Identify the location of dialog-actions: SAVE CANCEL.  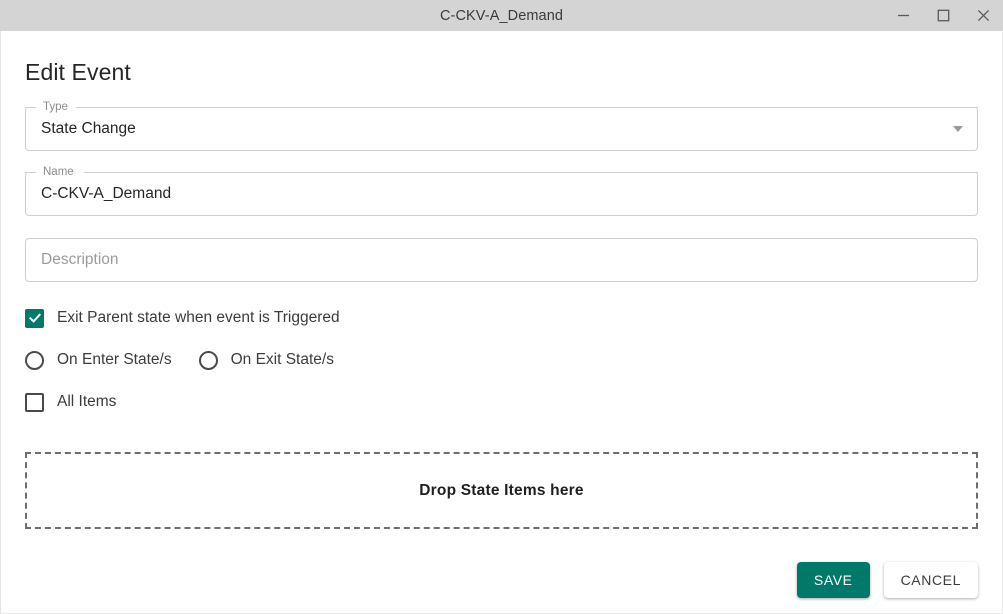
(501, 580).